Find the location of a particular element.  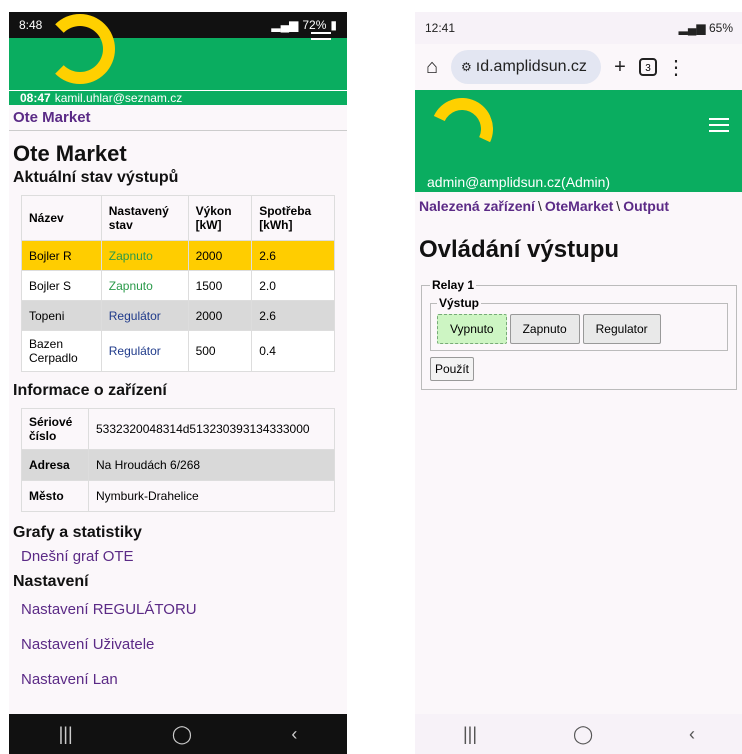

breadcrumb-found-devices: Nalezená zařízení is located at coordinates (477, 206).